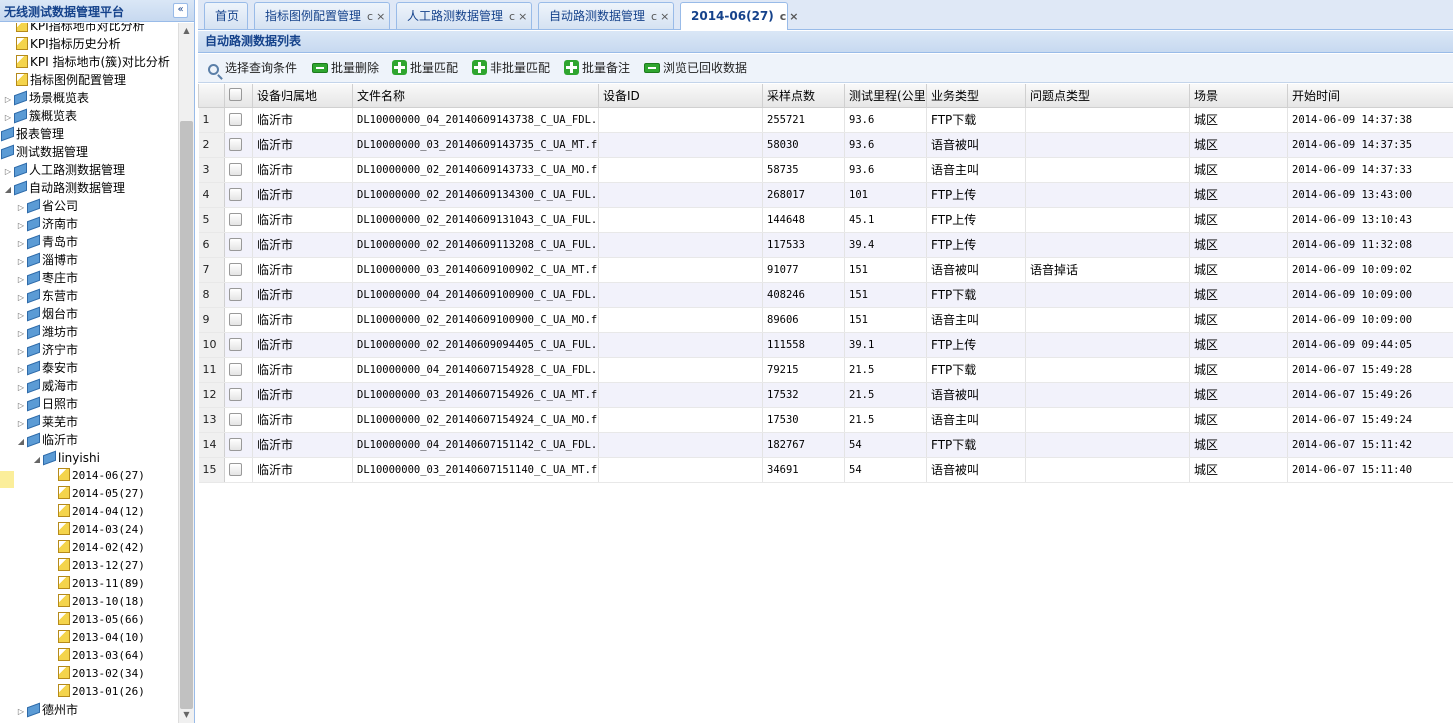 Image resolution: width=1453 pixels, height=723 pixels. What do you see at coordinates (976, 96) in the screenshot?
I see `column-header-service-type: 业务类型` at bounding box center [976, 96].